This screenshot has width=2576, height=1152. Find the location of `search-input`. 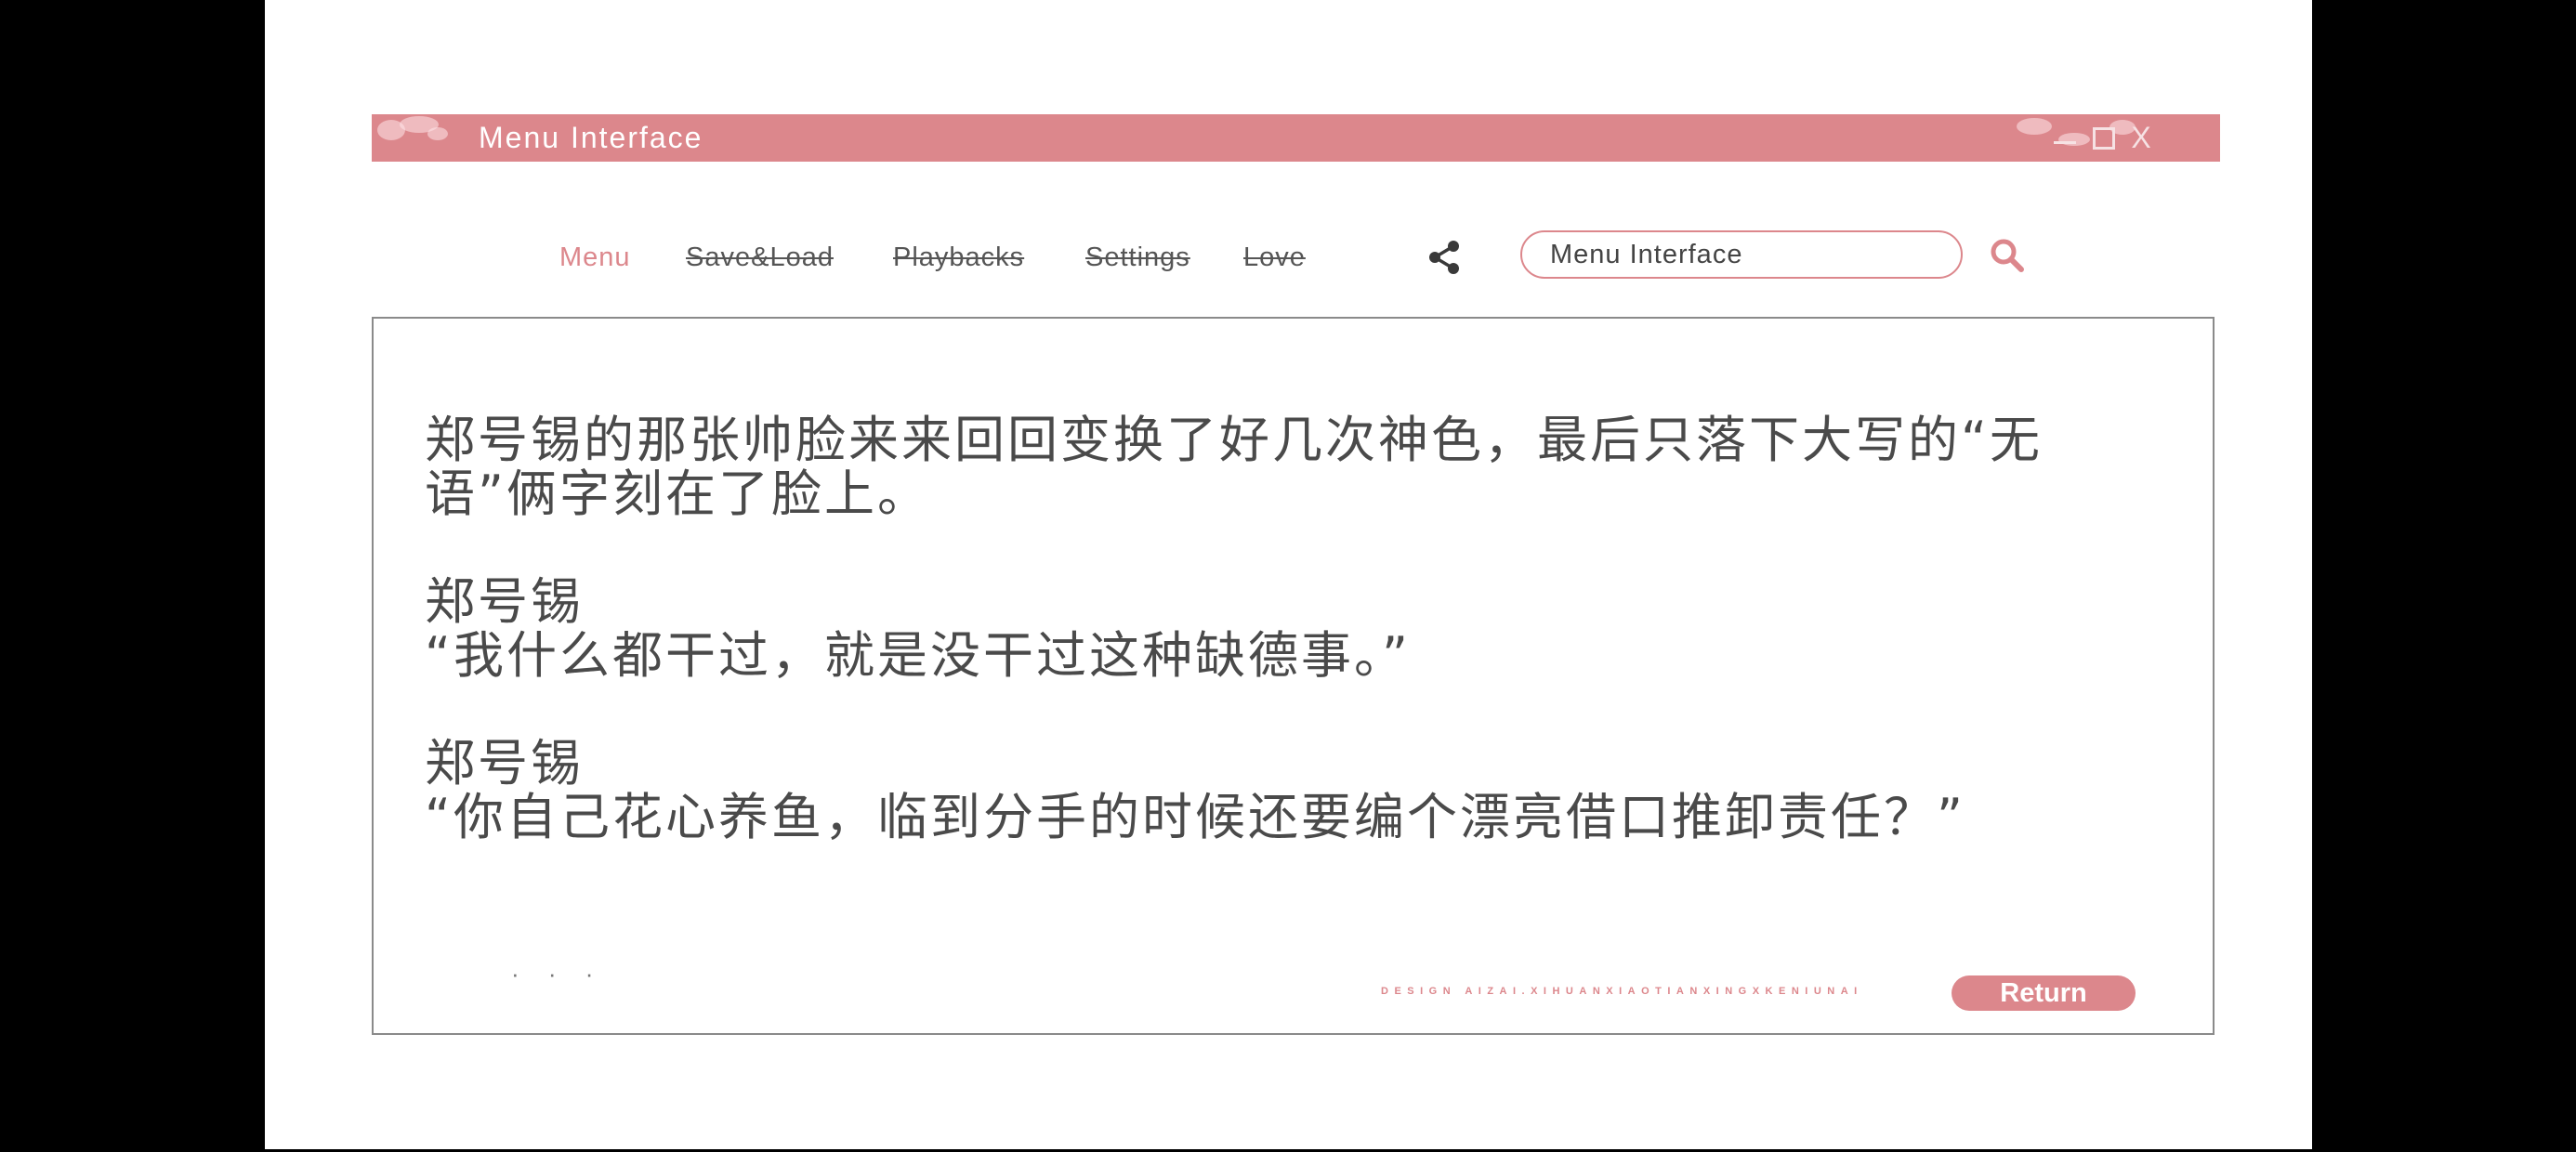

search-input is located at coordinates (1741, 255).